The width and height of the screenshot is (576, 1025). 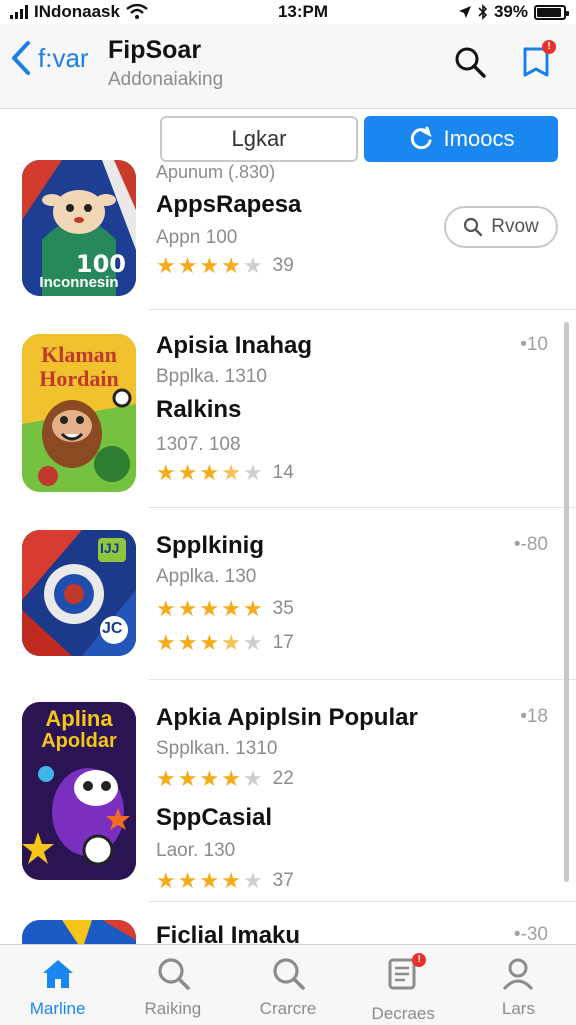 I want to click on app-info: Spplkinig Applka. 130 ★ ★ ★ ★ ★ 35 ★ ★ ★ ★ ★ 17, so click(x=225, y=593).